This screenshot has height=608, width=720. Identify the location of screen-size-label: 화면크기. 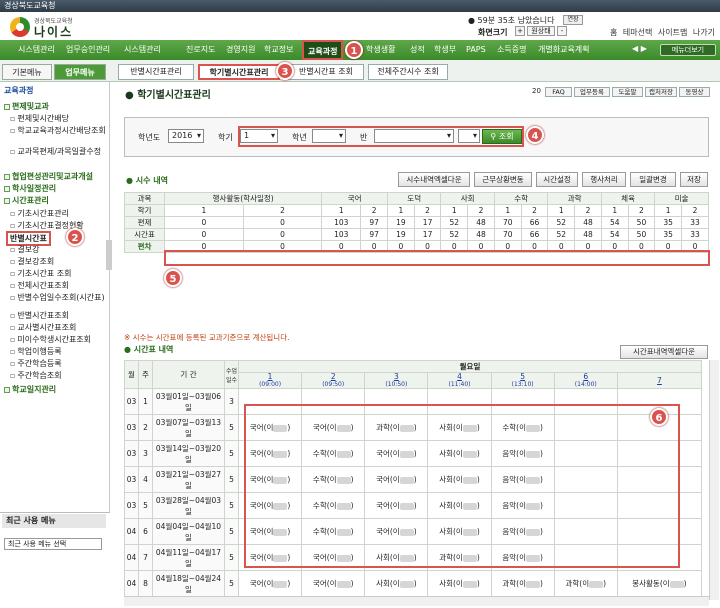
(493, 32).